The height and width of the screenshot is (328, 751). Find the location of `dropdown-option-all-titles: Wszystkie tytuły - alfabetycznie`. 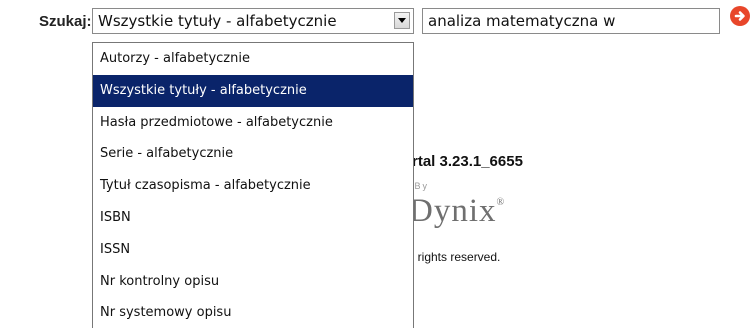

dropdown-option-all-titles: Wszystkie tytuły - alfabetycznie is located at coordinates (253, 90).